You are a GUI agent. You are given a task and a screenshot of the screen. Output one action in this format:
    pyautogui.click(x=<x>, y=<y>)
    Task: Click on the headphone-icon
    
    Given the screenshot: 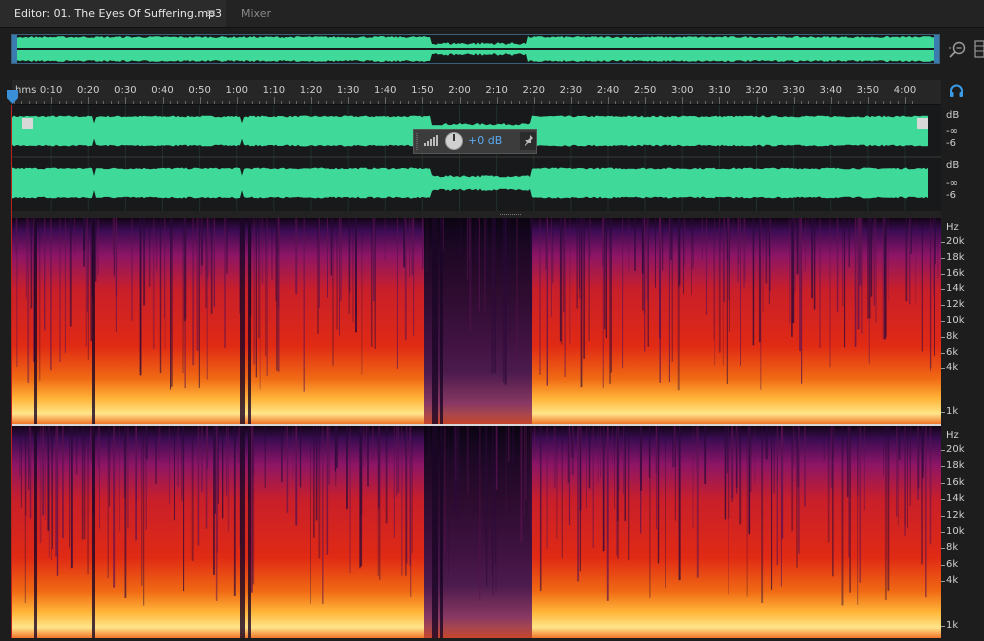 What is the action you would take?
    pyautogui.click(x=956, y=91)
    